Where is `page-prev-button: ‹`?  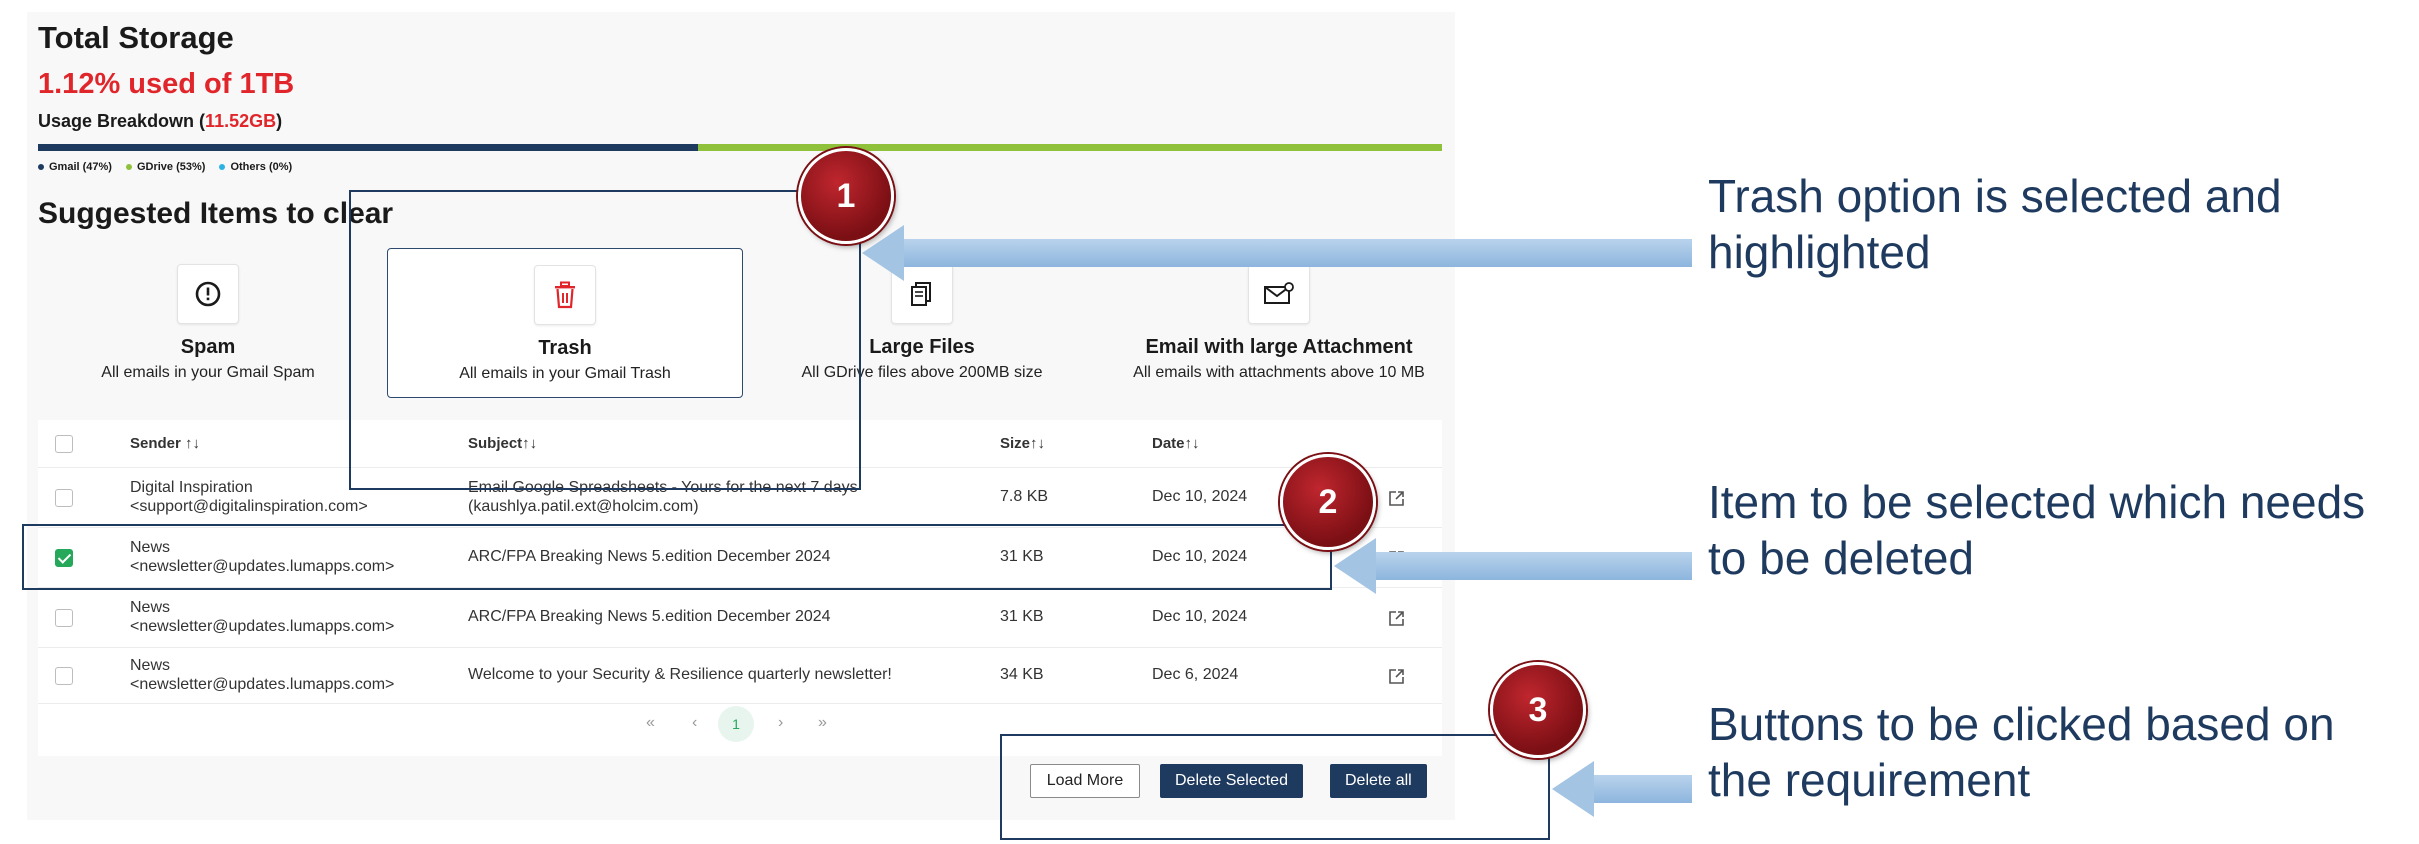 page-prev-button: ‹ is located at coordinates (694, 723).